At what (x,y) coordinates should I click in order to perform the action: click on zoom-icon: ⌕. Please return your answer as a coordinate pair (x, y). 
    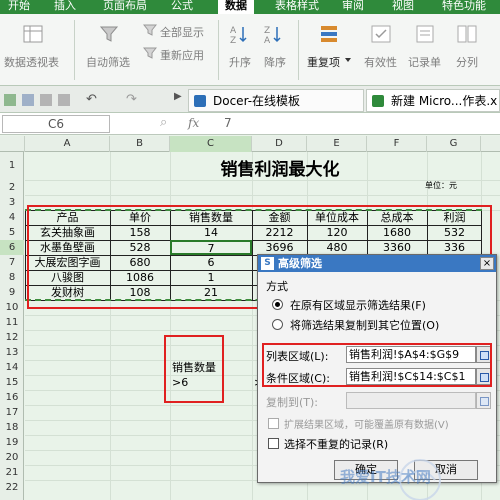
    Looking at the image, I should click on (163, 122).